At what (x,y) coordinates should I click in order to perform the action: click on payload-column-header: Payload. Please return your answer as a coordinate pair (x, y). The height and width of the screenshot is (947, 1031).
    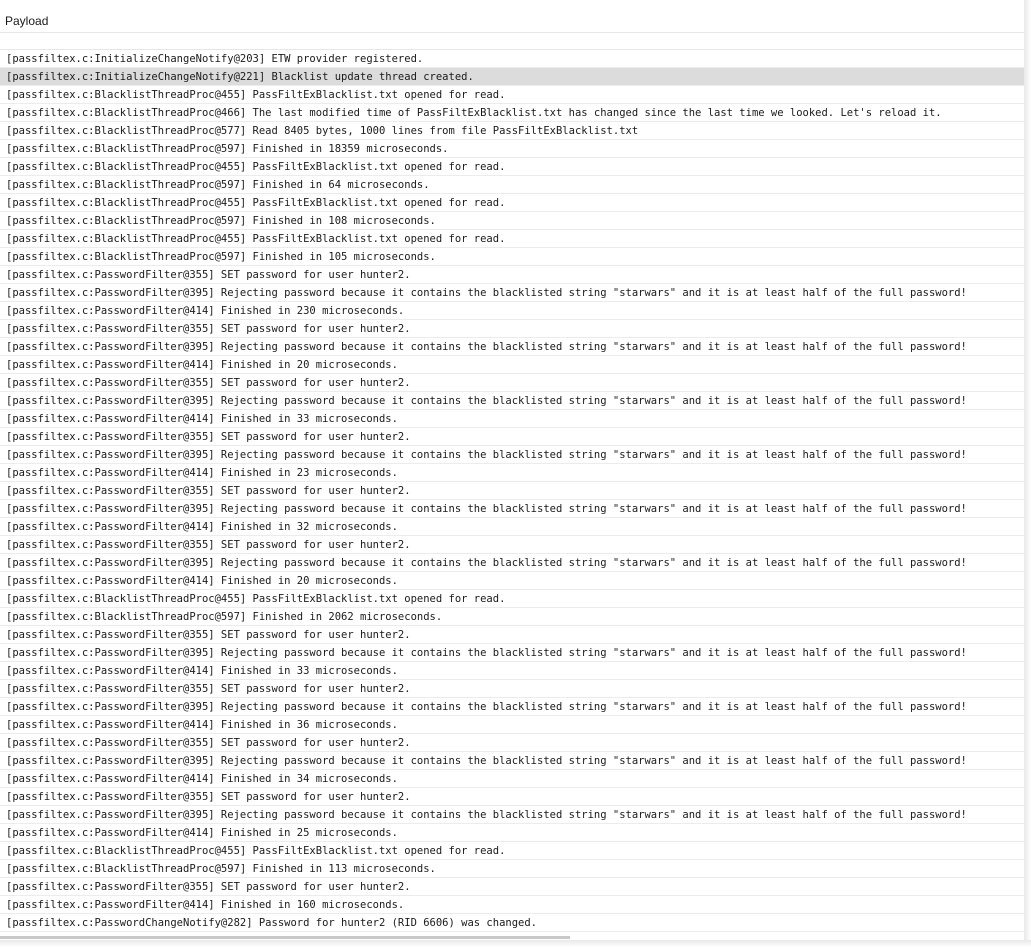
    Looking at the image, I should click on (512, 16).